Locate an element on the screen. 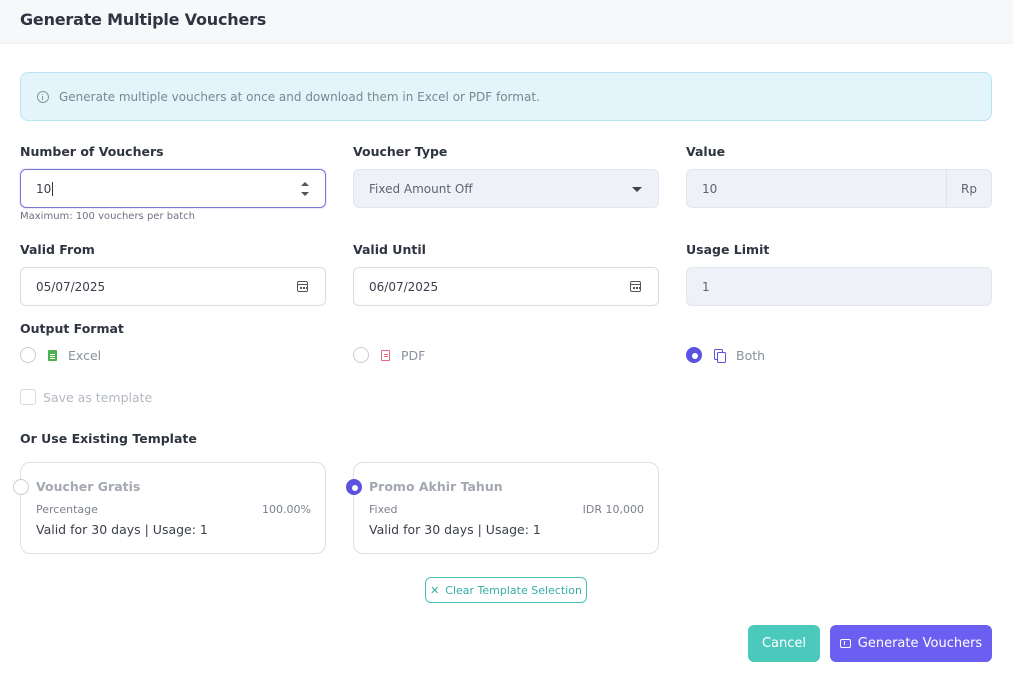 Image resolution: width=1013 pixels, height=685 pixels. voucher-type-label: Voucher Type is located at coordinates (400, 151).